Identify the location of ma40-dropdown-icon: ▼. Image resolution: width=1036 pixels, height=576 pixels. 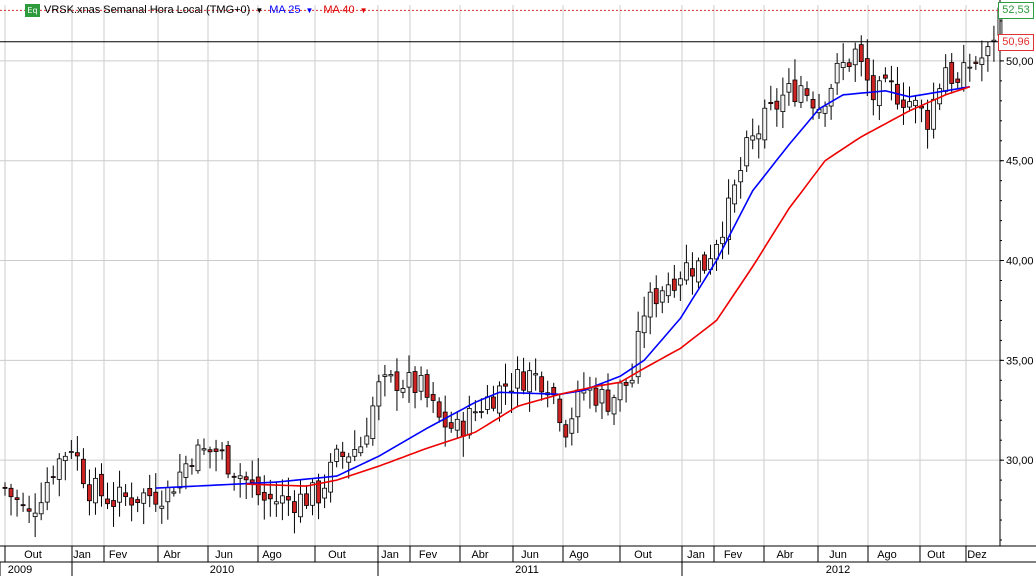
(364, 10).